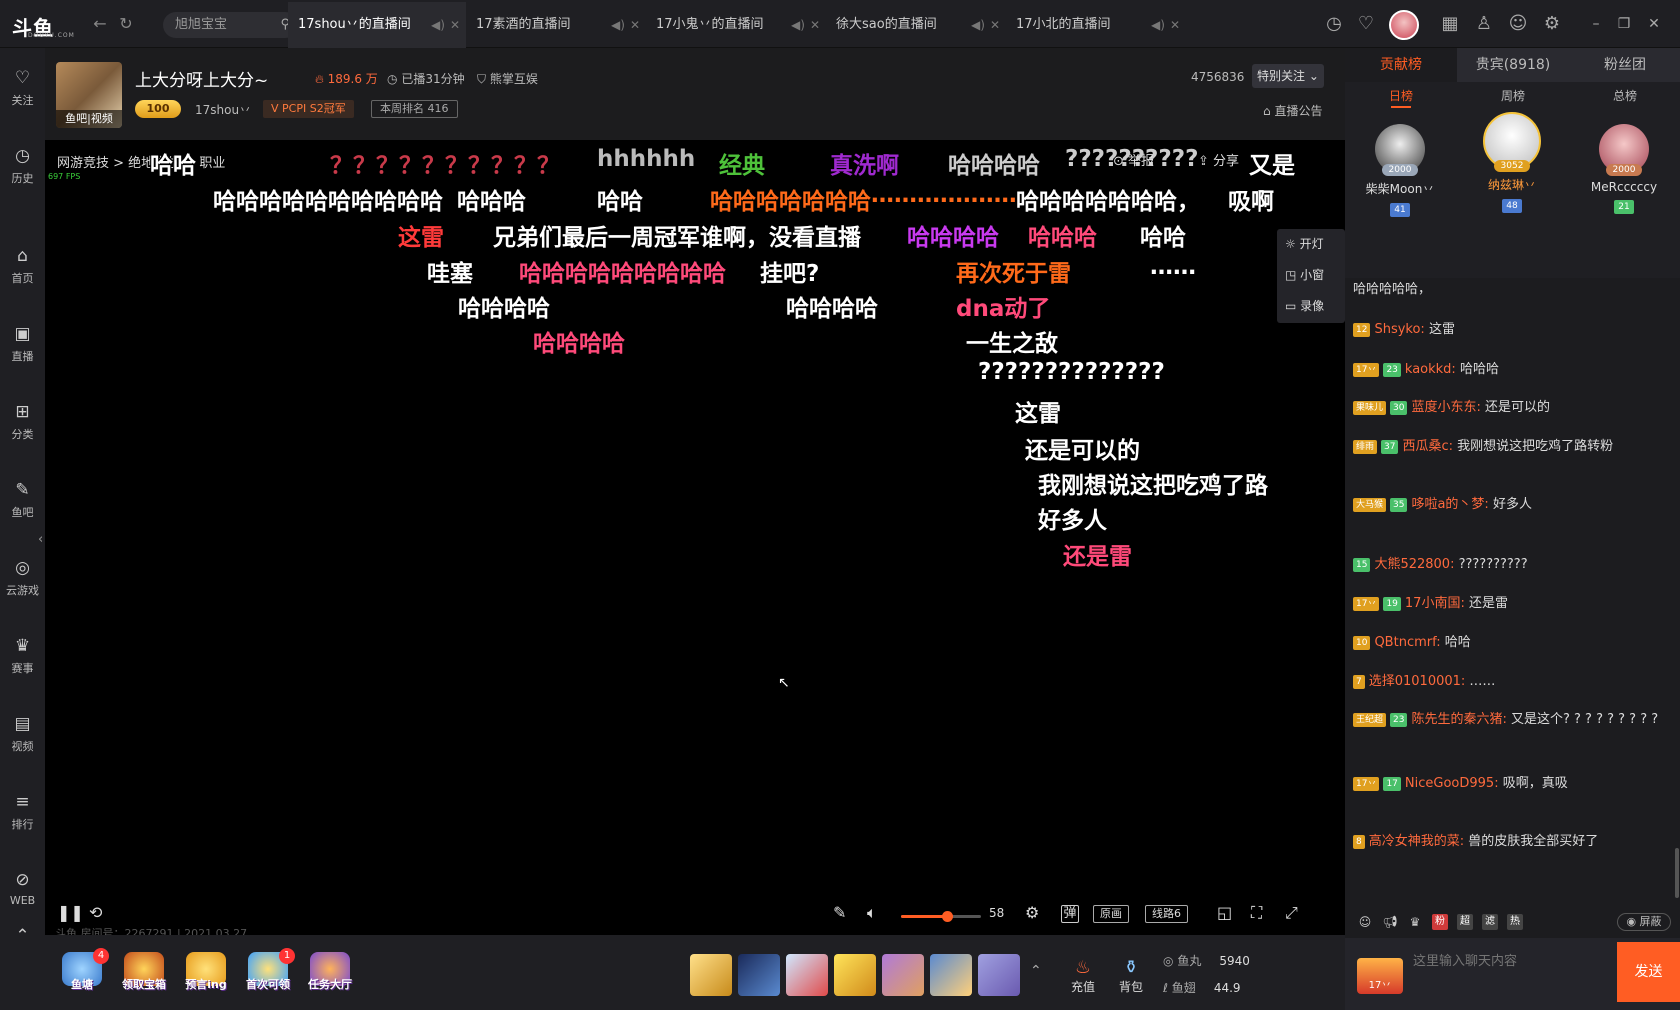  What do you see at coordinates (1401, 96) in the screenshot?
I see `subtab-daily: 日榜` at bounding box center [1401, 96].